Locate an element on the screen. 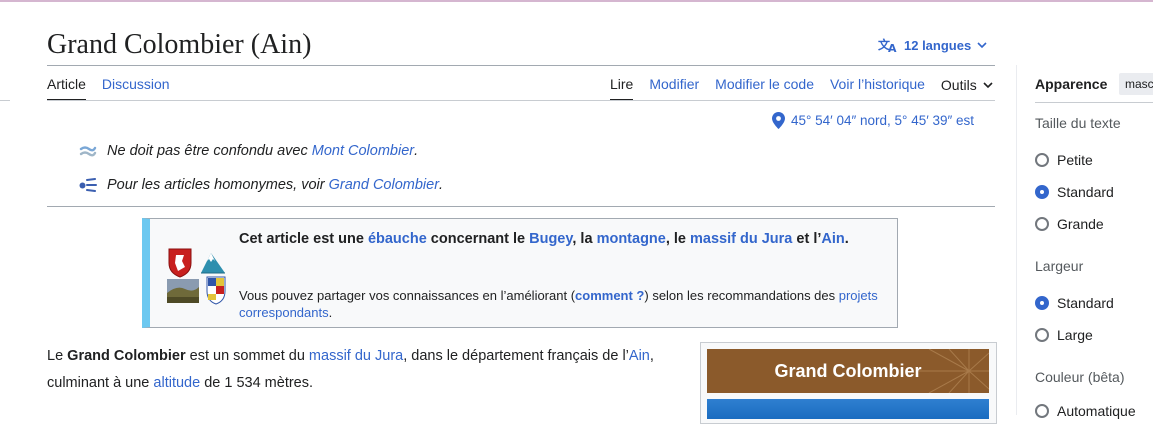 The width and height of the screenshot is (1153, 424). intro-subject: Grand Colombier is located at coordinates (126, 356).